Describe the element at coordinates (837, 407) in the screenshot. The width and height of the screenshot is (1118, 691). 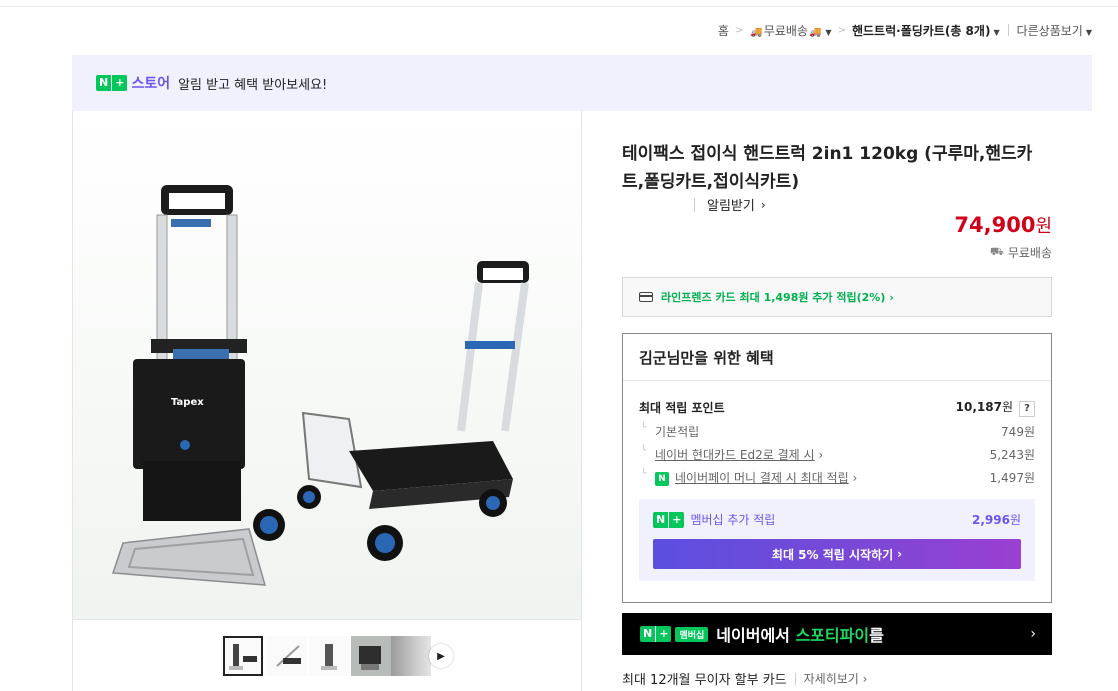
I see `max-points-row: 최대 적립 포인트 10,187원?` at that location.